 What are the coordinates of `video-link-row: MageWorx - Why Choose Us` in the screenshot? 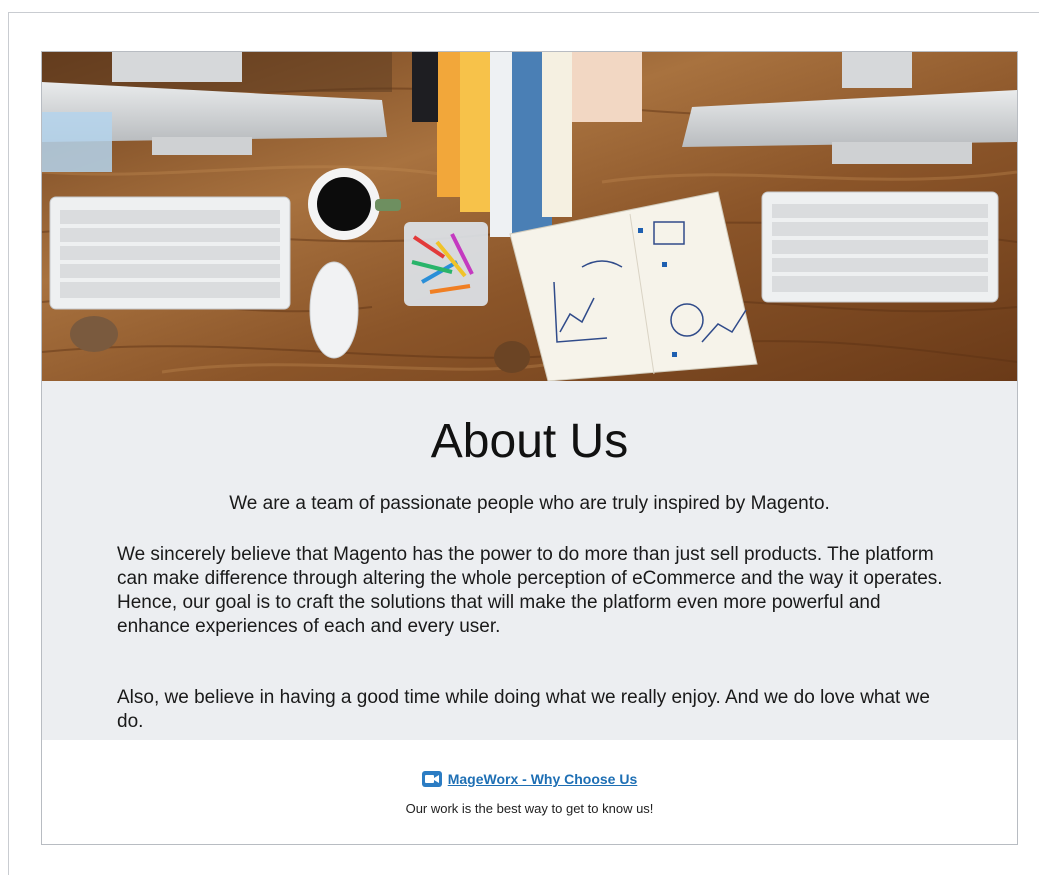 It's located at (529, 781).